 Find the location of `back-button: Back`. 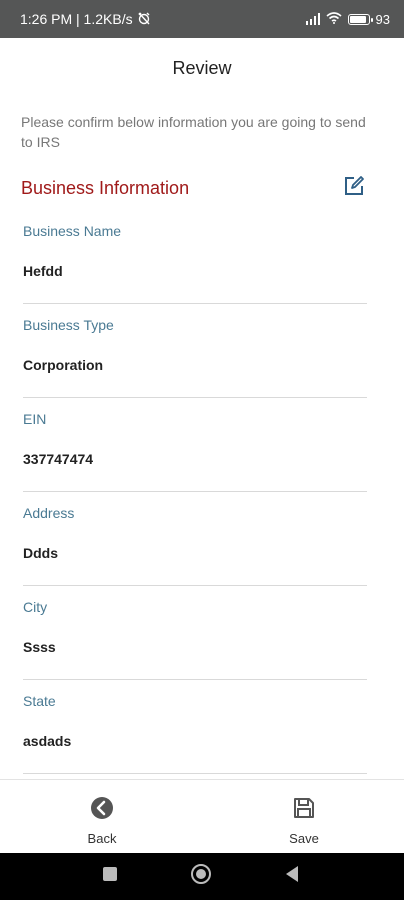

back-button: Back is located at coordinates (102, 821).